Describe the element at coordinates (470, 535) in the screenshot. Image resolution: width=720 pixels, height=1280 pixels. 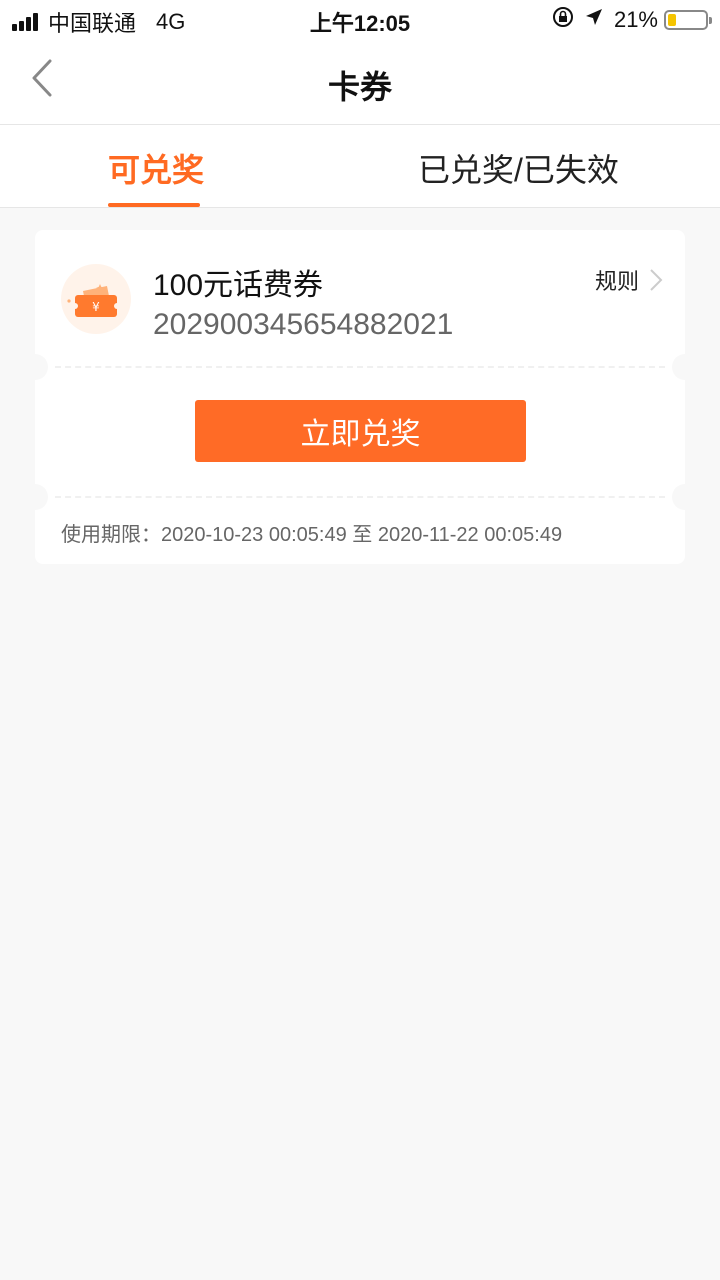
I see `validity-end: 2020-11-22 00:05:49` at that location.